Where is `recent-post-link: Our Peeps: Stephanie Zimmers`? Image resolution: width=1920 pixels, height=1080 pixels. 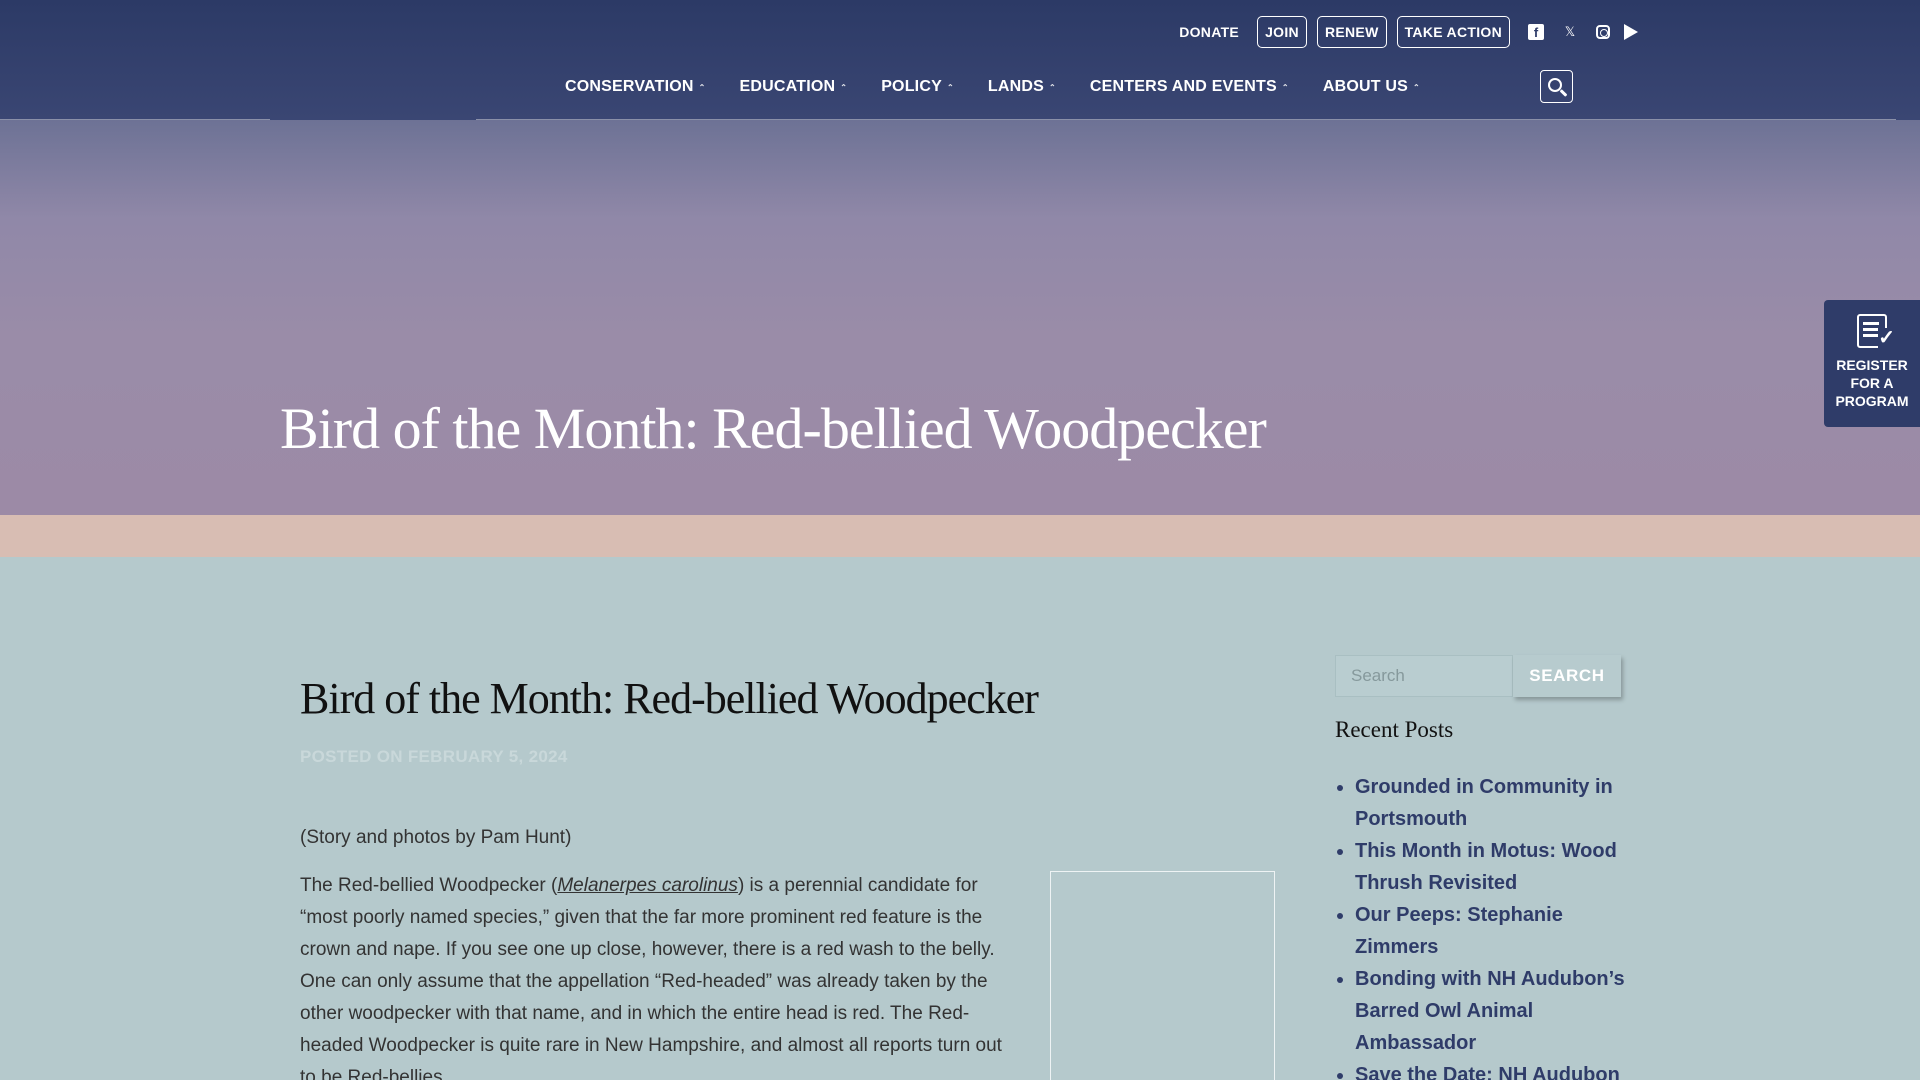
recent-post-link: Our Peeps: Stephanie Zimmers is located at coordinates (1490, 931).